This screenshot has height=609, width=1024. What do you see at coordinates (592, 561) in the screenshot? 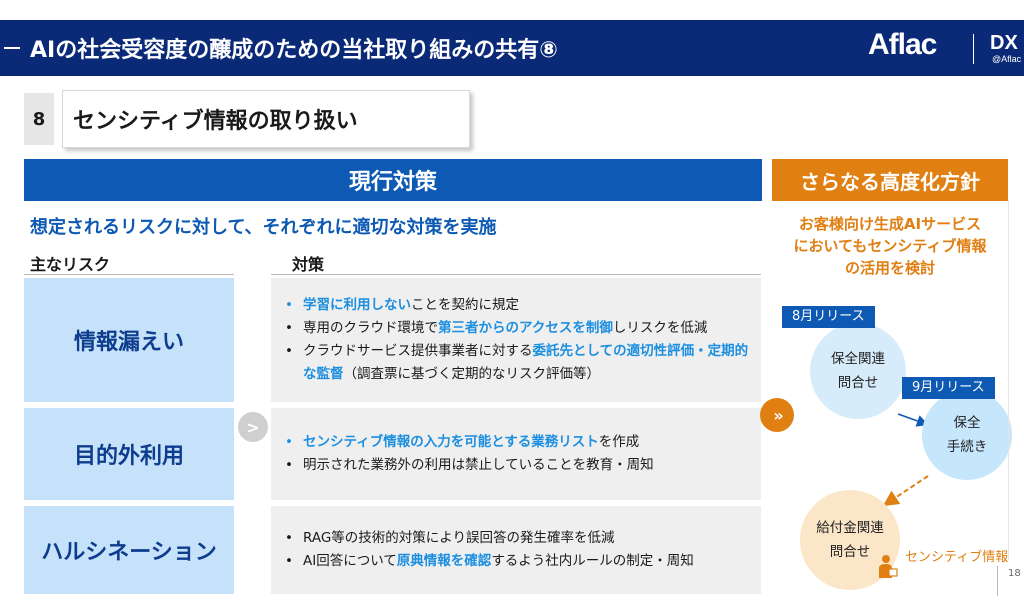
I see `measure-text: するよう社内ルールの制定・周知` at bounding box center [592, 561].